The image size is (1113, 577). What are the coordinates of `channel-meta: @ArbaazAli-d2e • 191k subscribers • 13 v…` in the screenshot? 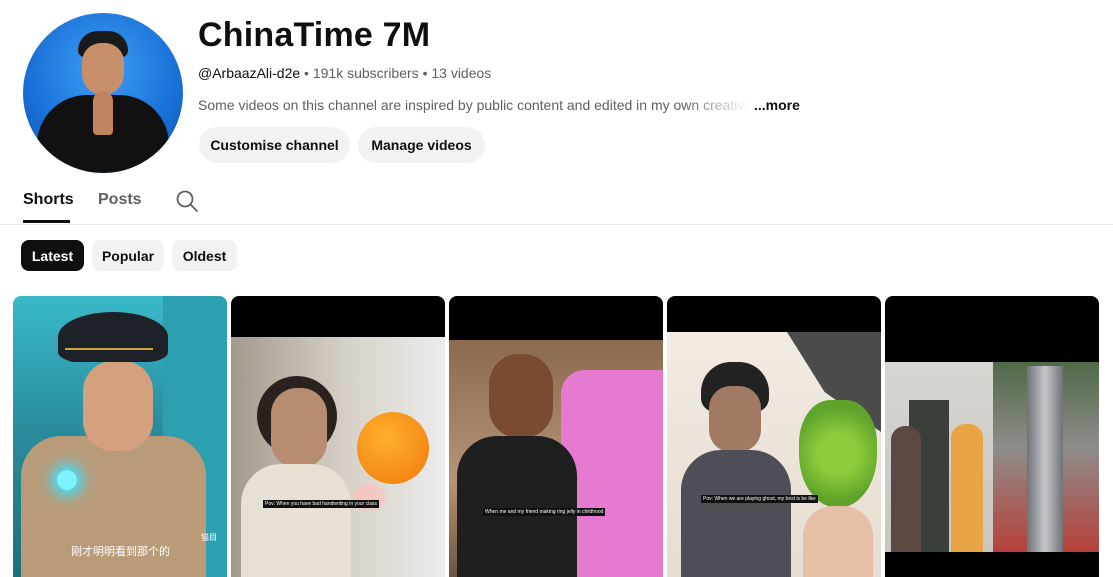 It's located at (344, 73).